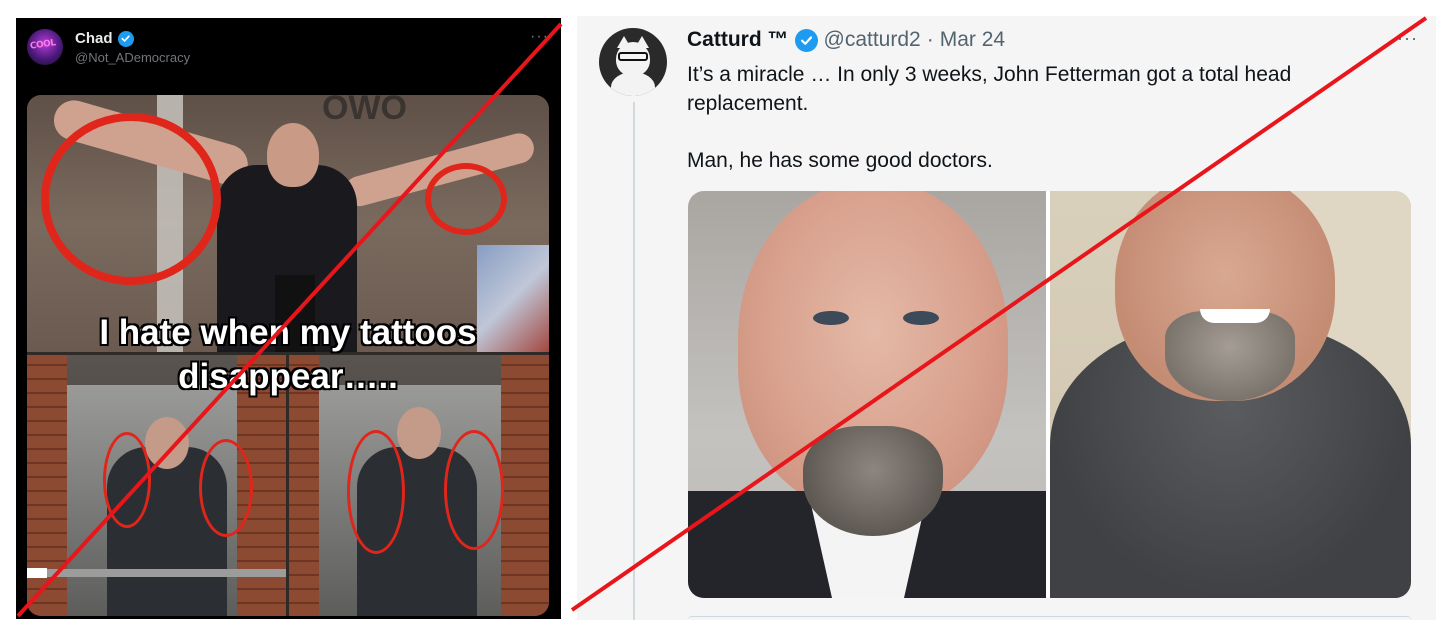  What do you see at coordinates (1230, 356) in the screenshot?
I see `grey-beard` at bounding box center [1230, 356].